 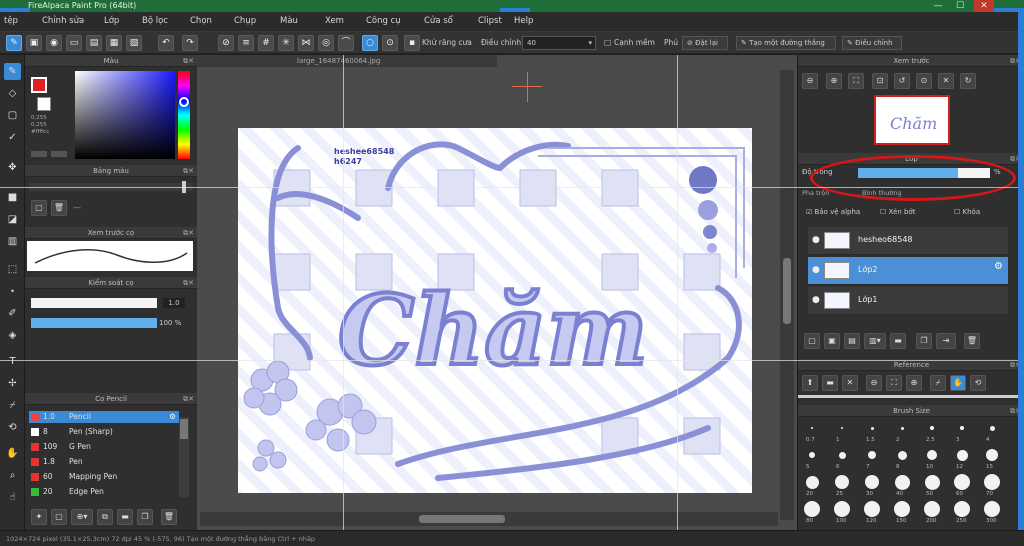 I want to click on divide-icon: ✢, so click(x=12, y=383).